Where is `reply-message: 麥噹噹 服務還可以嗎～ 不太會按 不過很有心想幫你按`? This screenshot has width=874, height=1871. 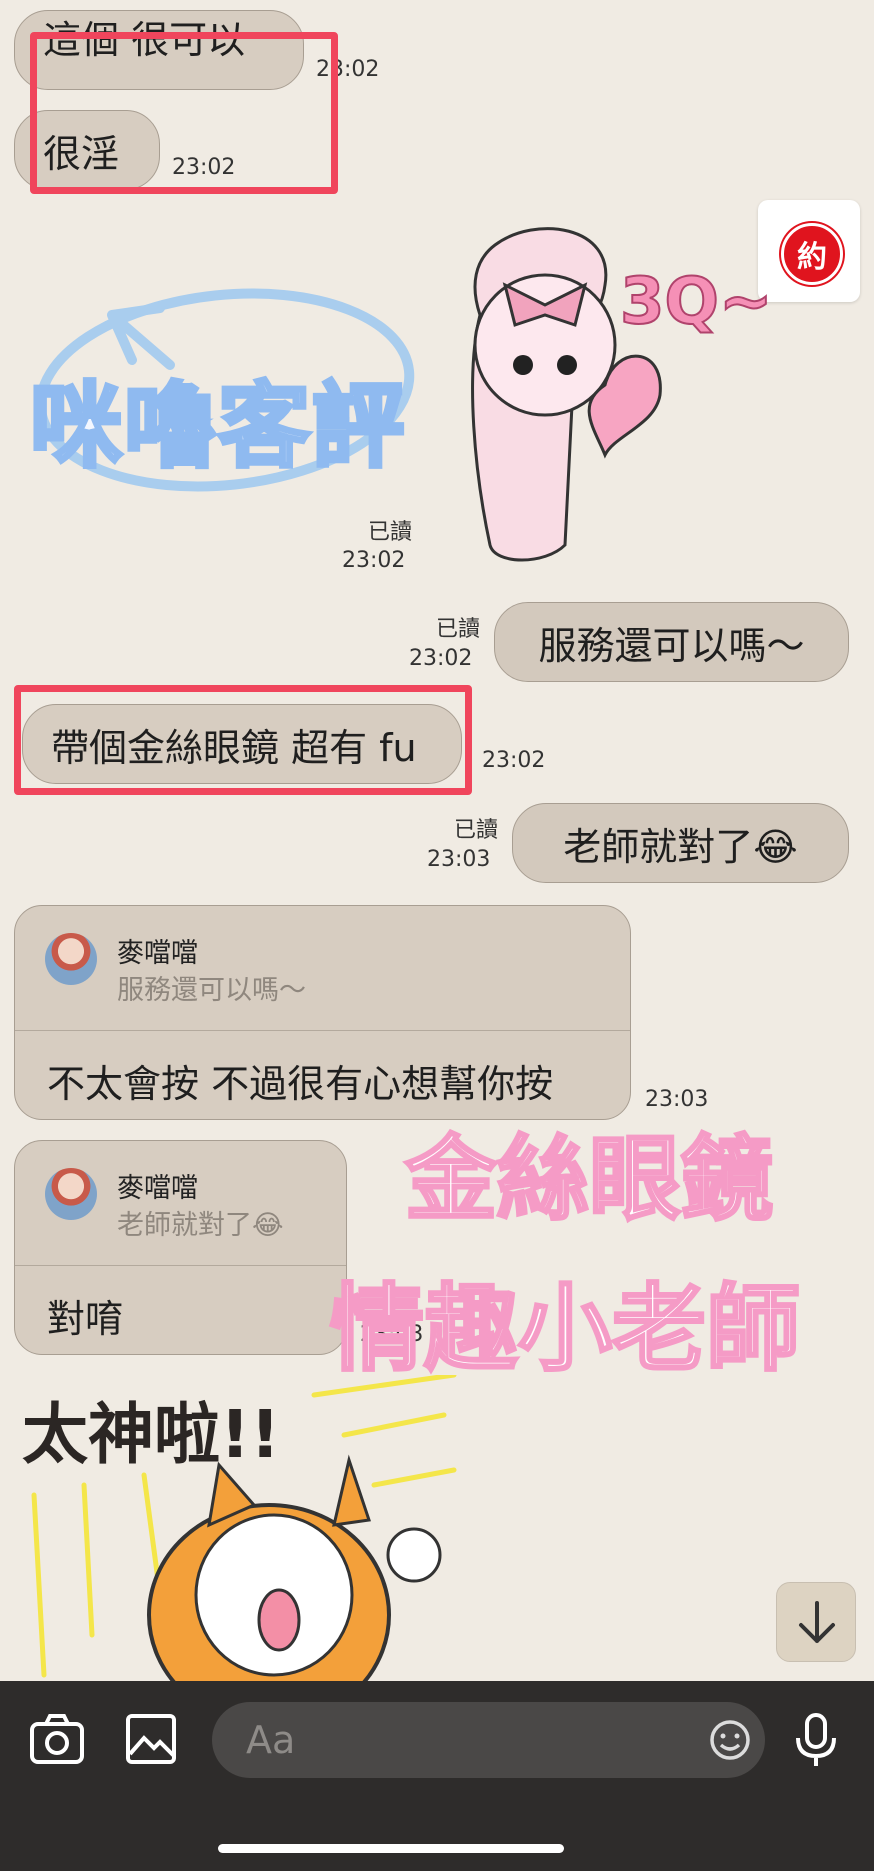 reply-message: 麥噹噹 服務還可以嗎～ 不太會按 不過很有心想幫你按 is located at coordinates (322, 1012).